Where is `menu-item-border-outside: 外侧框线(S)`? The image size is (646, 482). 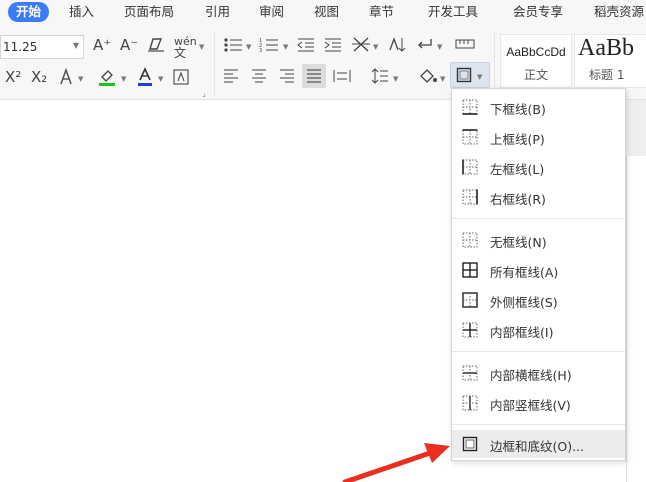
menu-item-border-outside: 外侧框线(S) is located at coordinates (538, 300).